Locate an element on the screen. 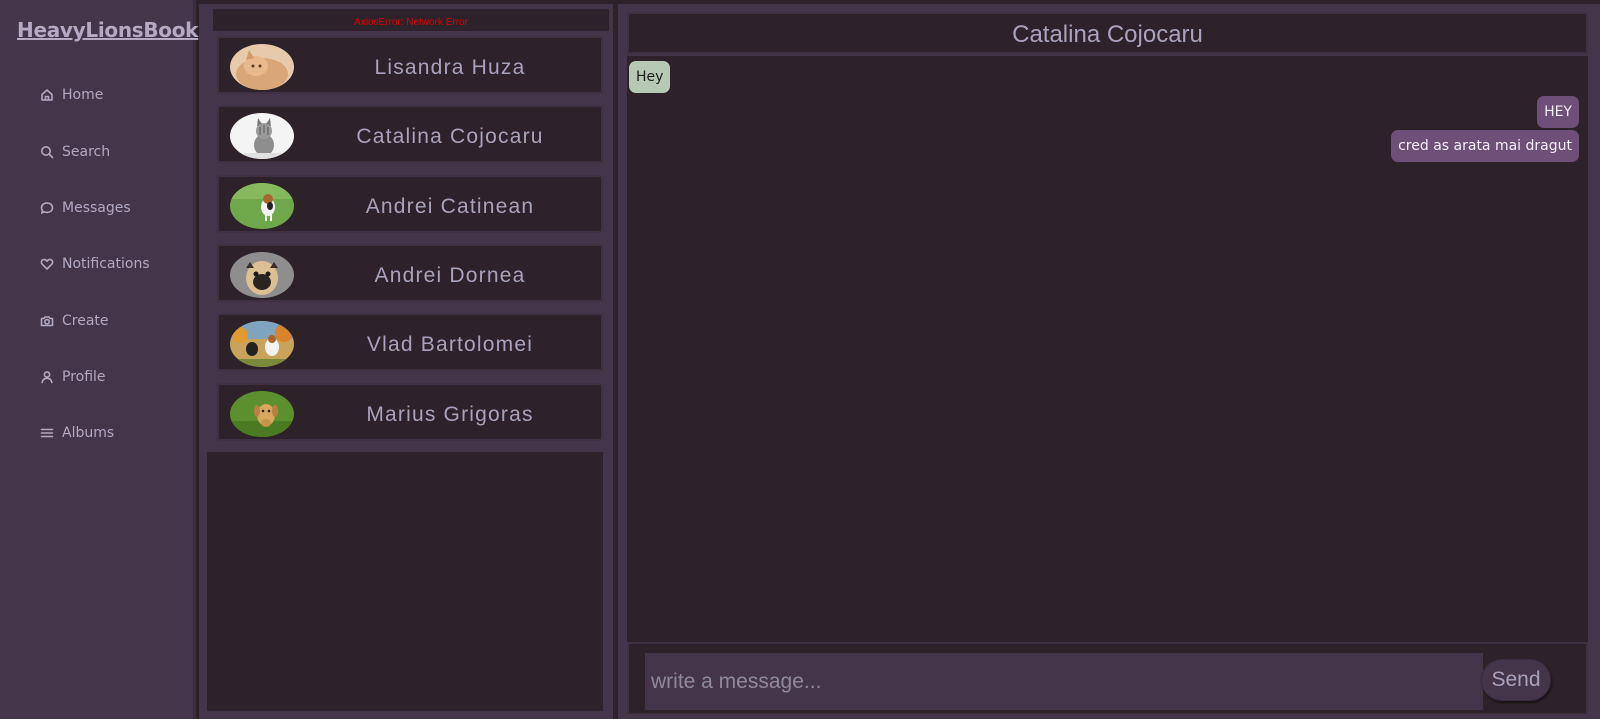 The height and width of the screenshot is (719, 1600). contact-item: Andrei Dornea is located at coordinates (410, 273).